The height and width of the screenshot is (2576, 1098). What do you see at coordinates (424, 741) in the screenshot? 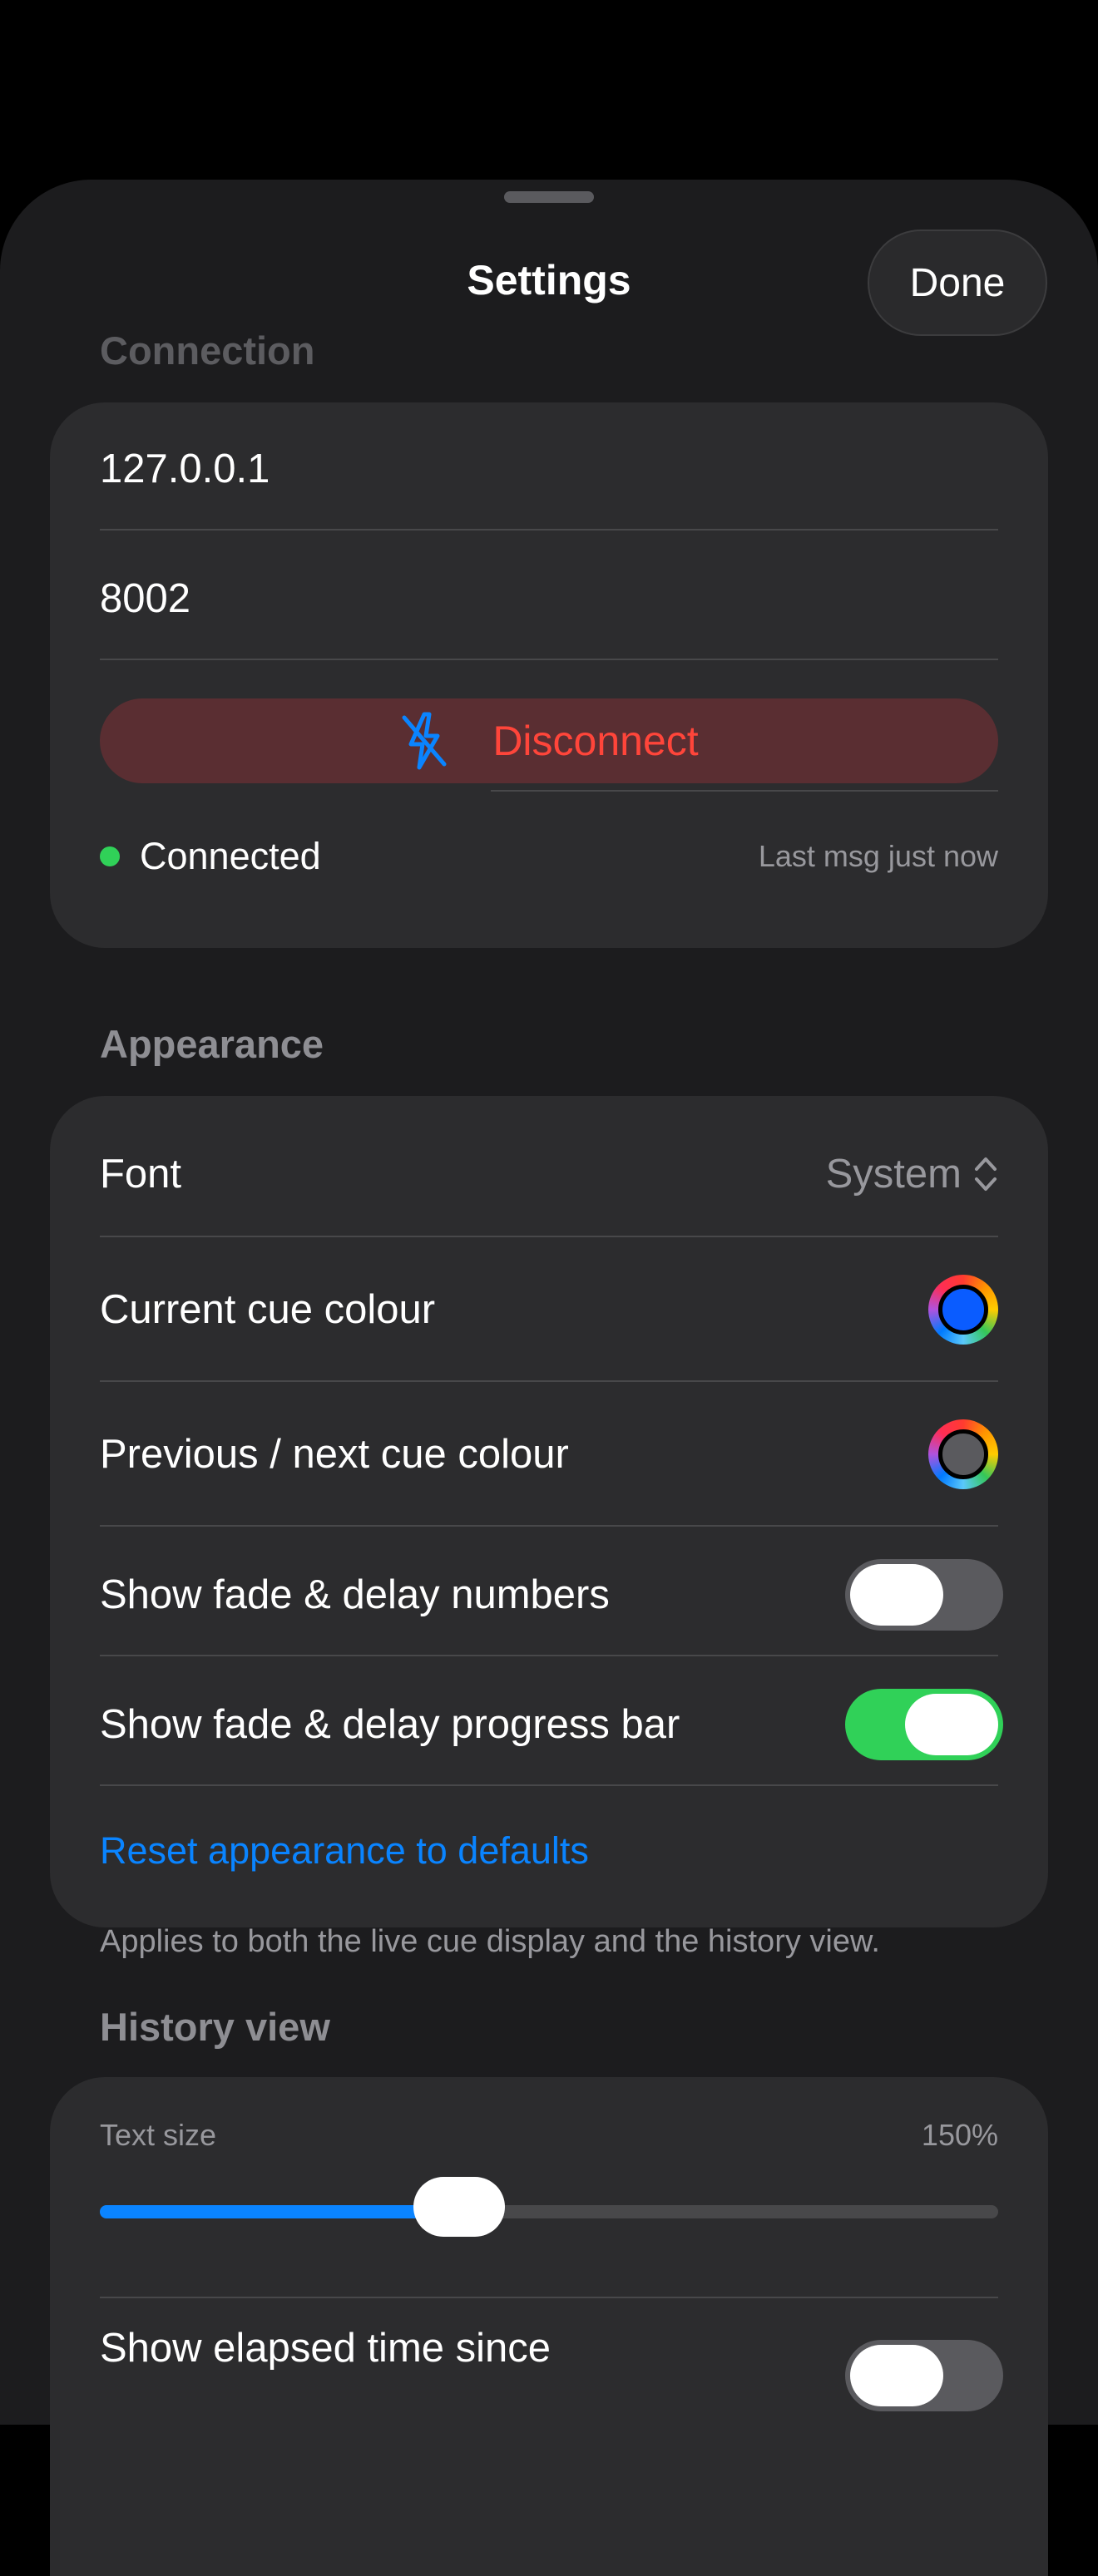
I see `bolt-slash-icon` at bounding box center [424, 741].